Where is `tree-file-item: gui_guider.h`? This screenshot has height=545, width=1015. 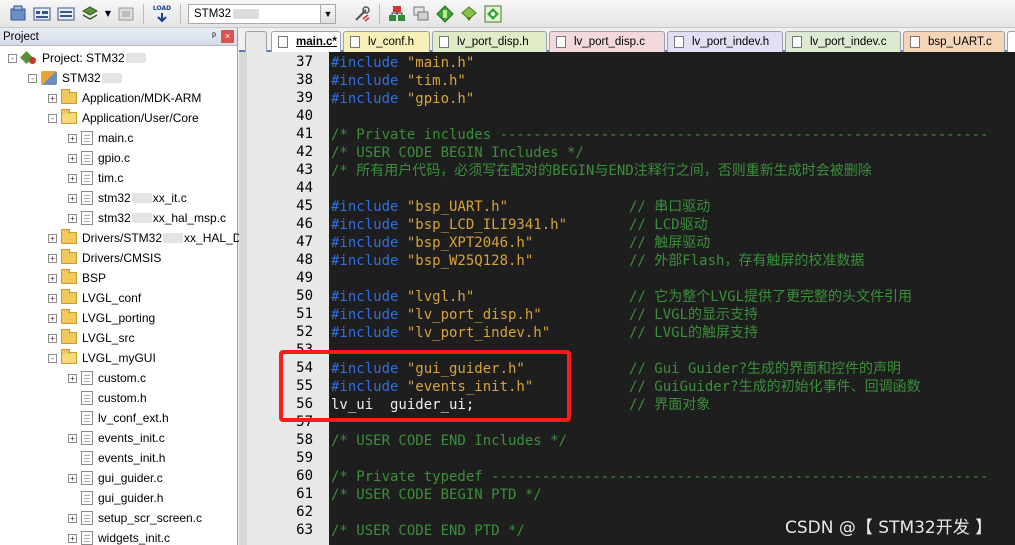 tree-file-item: gui_guider.h is located at coordinates (115, 498).